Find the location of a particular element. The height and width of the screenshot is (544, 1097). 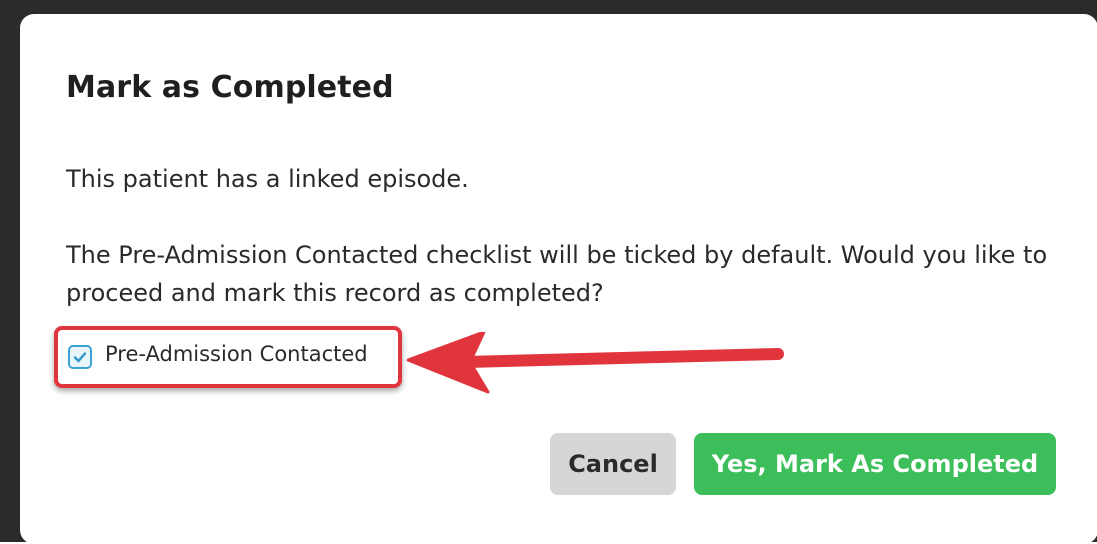

confirm-mark-completed-button: Yes, Mark As Completed is located at coordinates (875, 464).